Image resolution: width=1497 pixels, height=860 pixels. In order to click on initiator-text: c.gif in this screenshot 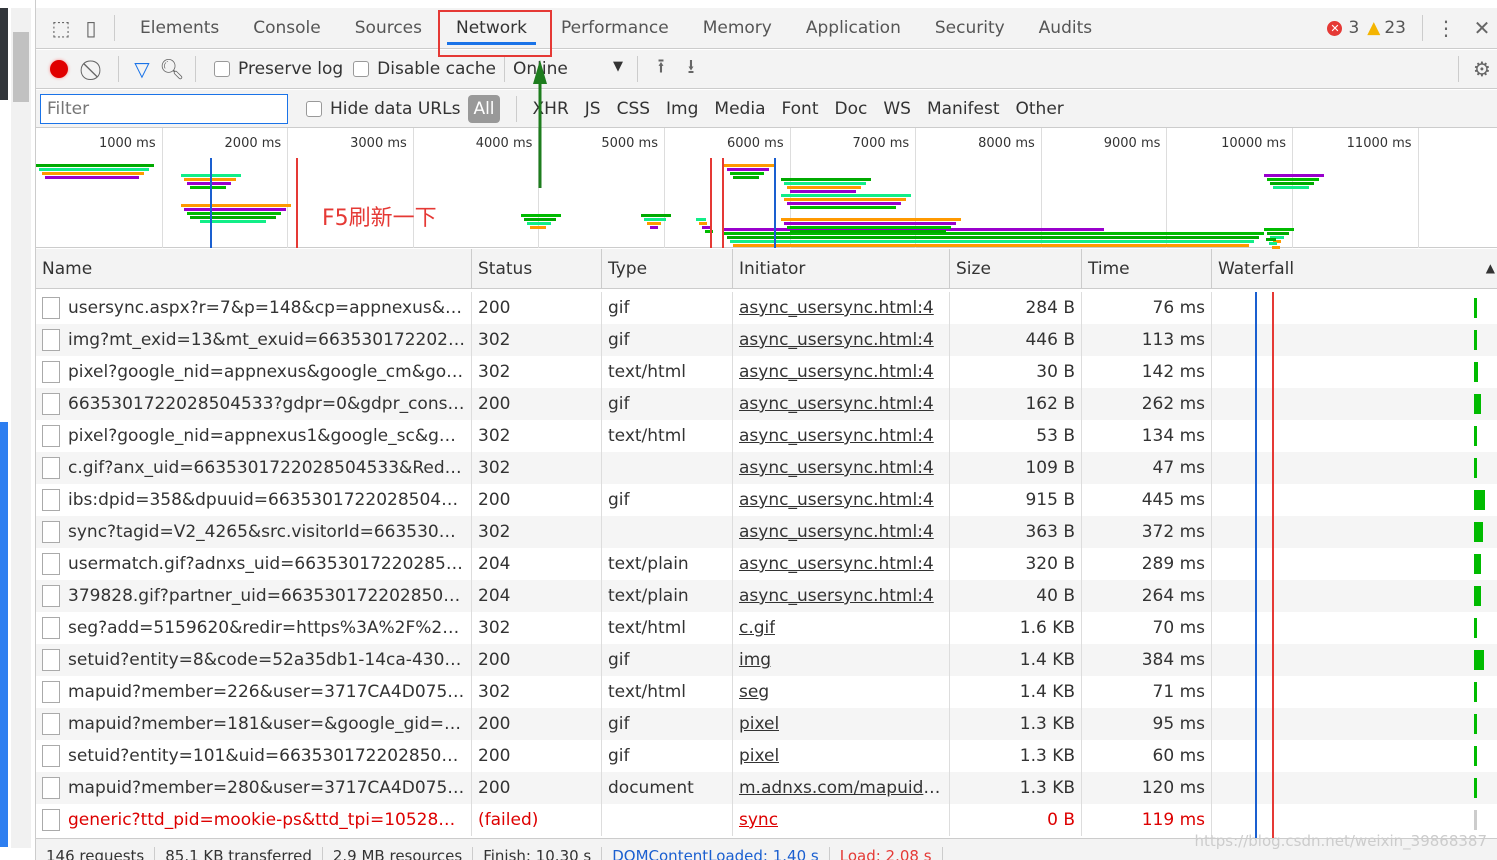, I will do `click(757, 628)`.